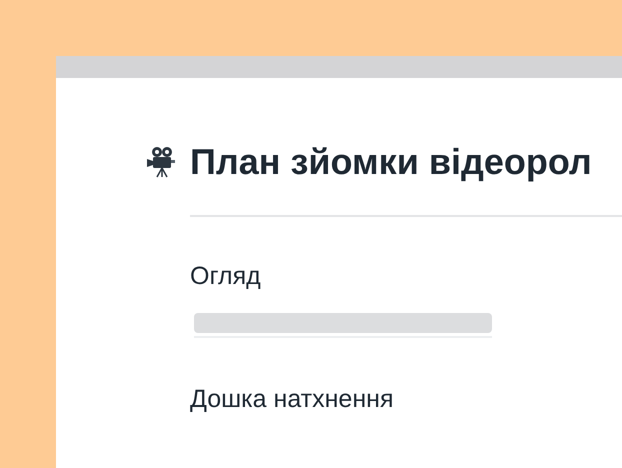  I want to click on movie-camera-icon, so click(161, 162).